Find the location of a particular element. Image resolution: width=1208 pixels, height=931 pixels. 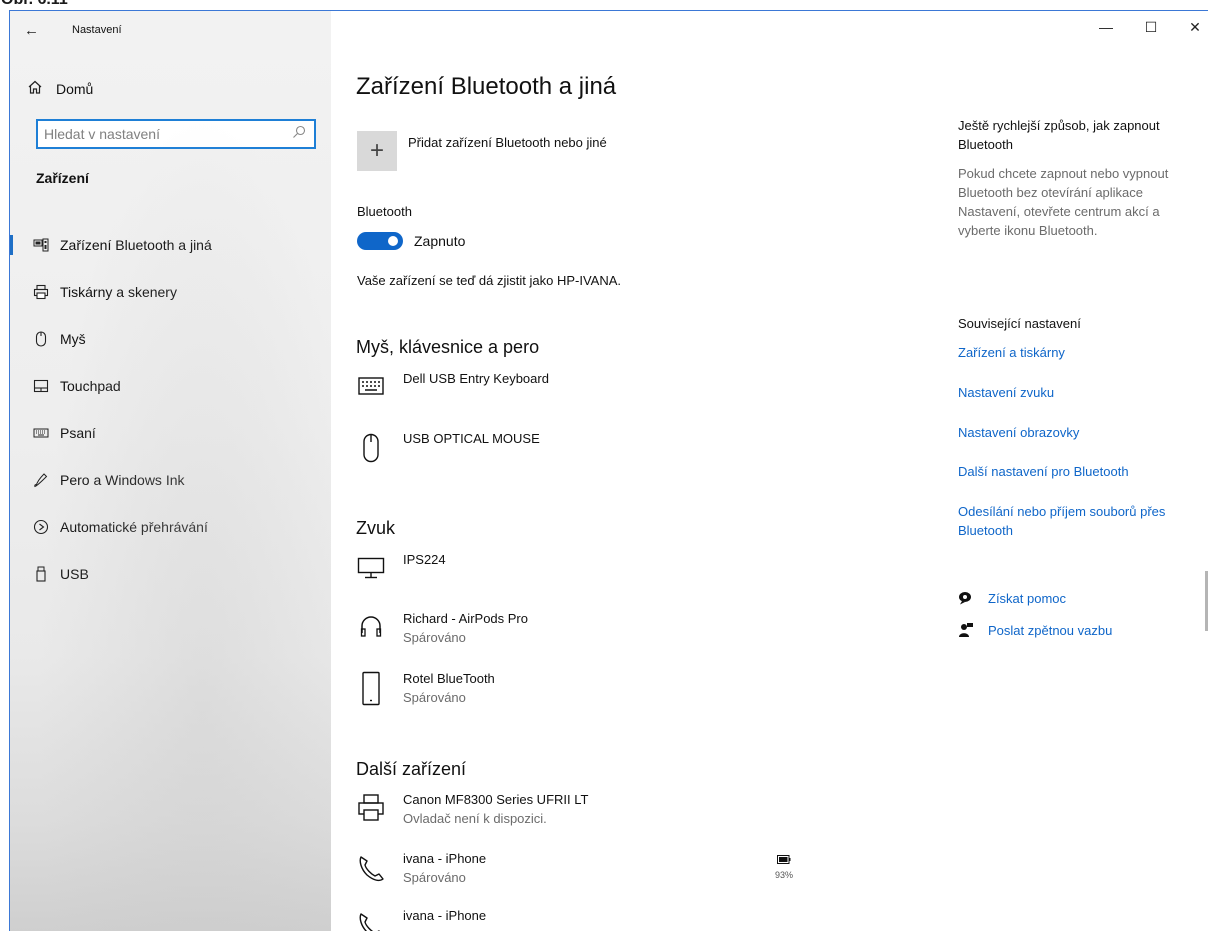

page-title: Zařízení Bluetooth a jiná is located at coordinates (486, 86).